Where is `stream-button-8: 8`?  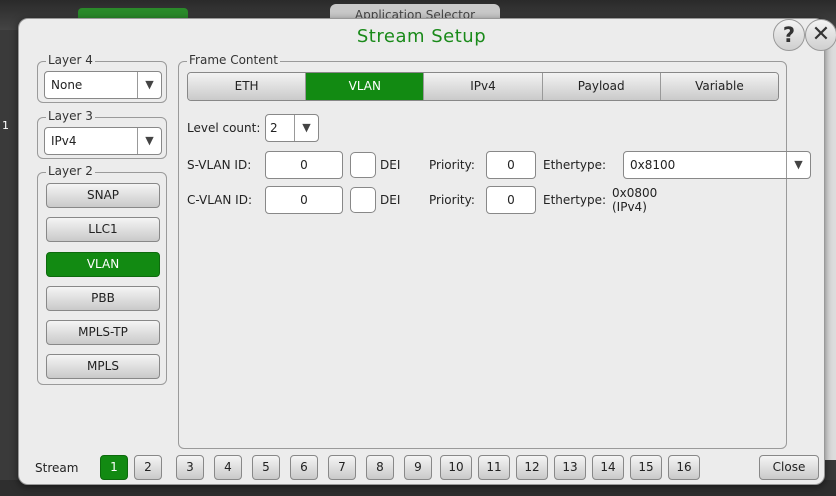
stream-button-8: 8 is located at coordinates (380, 467).